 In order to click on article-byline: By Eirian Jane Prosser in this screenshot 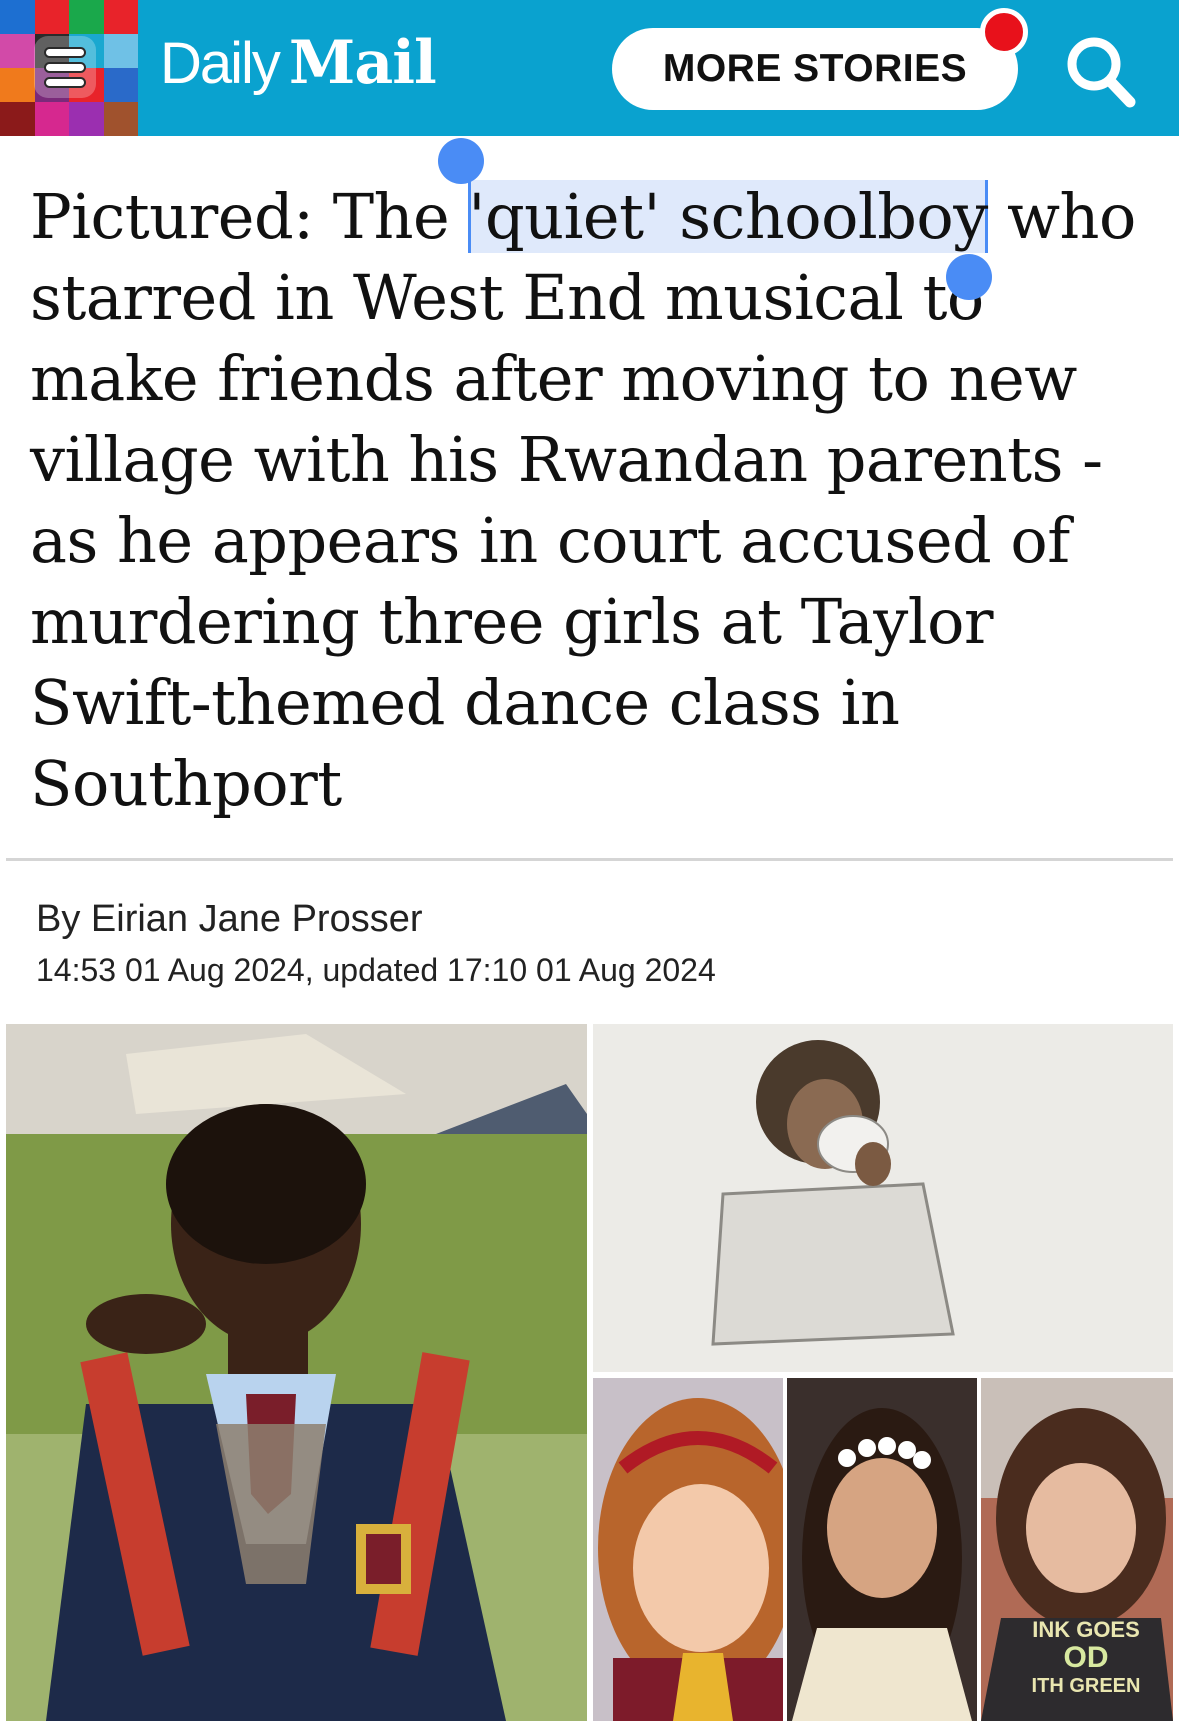, I will do `click(229, 919)`.